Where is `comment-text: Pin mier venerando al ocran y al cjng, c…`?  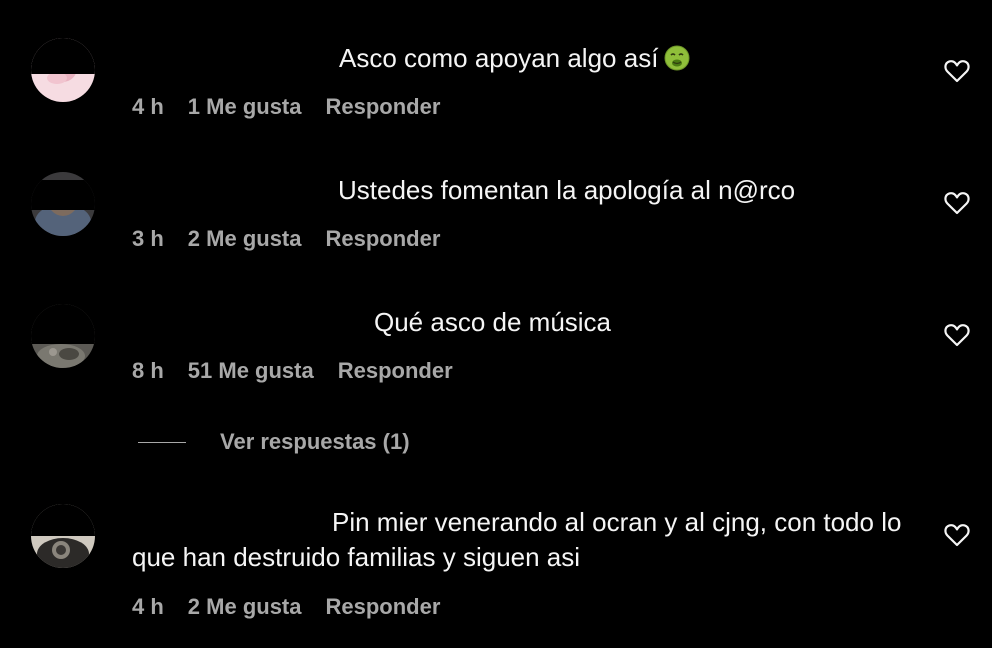 comment-text: Pin mier venerando al ocran y al cjng, c… is located at coordinates (517, 539).